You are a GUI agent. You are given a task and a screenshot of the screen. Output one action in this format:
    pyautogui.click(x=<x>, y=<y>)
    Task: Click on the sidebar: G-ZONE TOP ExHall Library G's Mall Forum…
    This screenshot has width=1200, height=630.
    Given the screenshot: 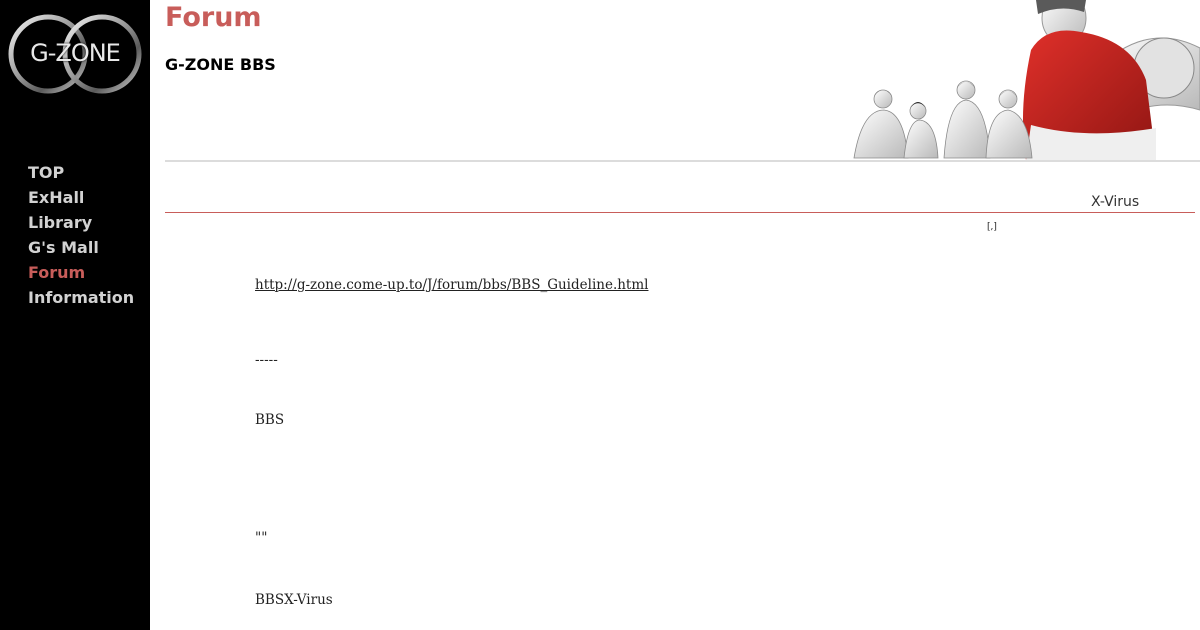 What is the action you would take?
    pyautogui.click(x=75, y=315)
    